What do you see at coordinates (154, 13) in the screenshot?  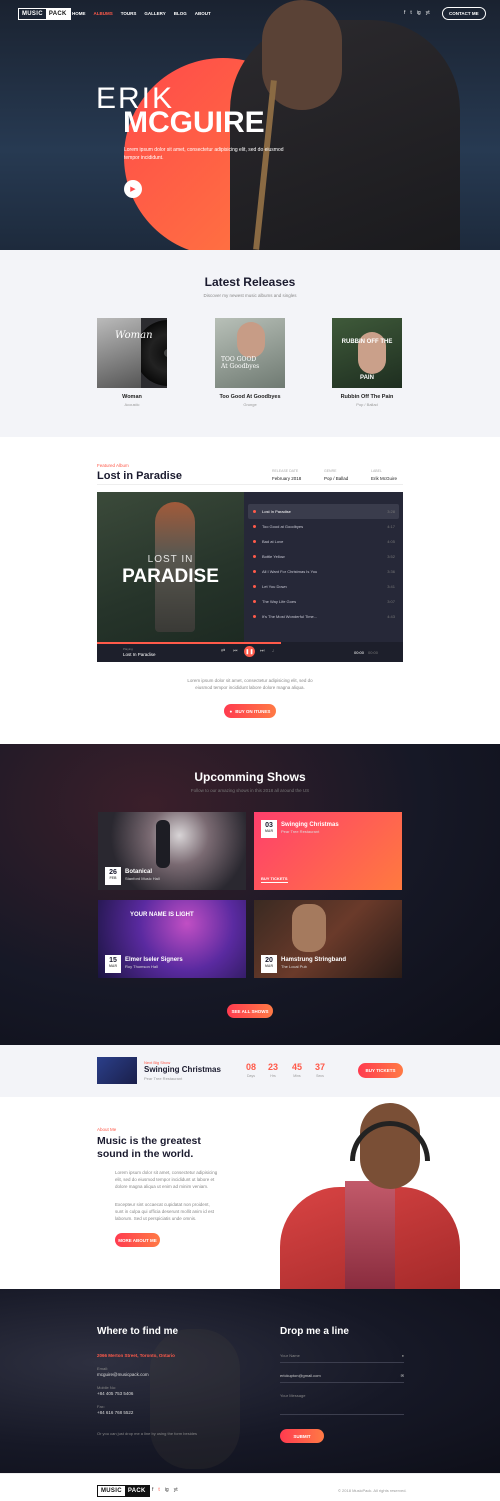 I see `nav-gallery: GALLERY` at bounding box center [154, 13].